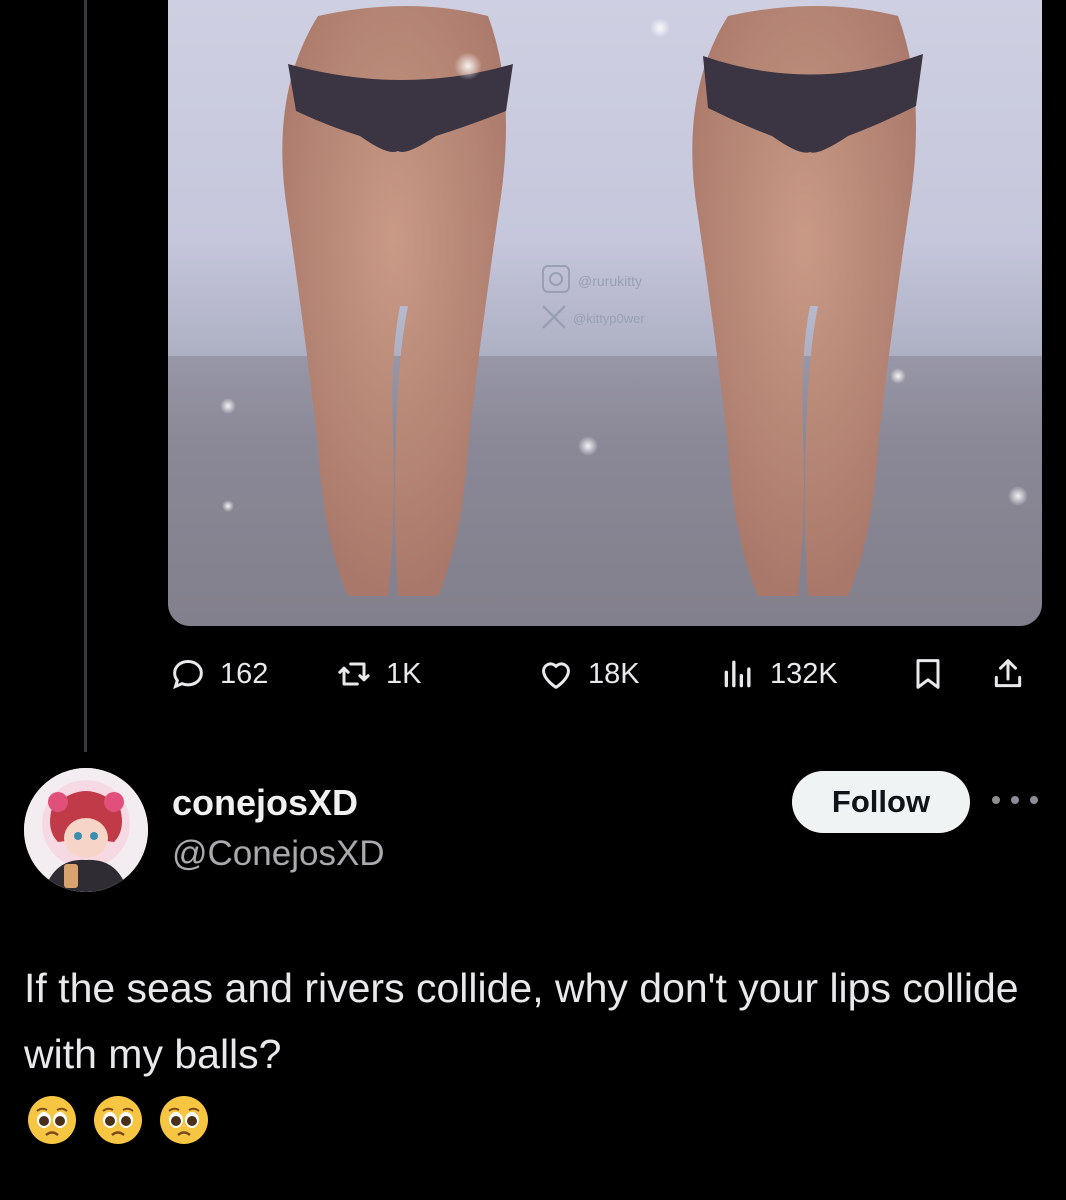 This screenshot has height=1200, width=1066. I want to click on reply-count: 162, so click(244, 673).